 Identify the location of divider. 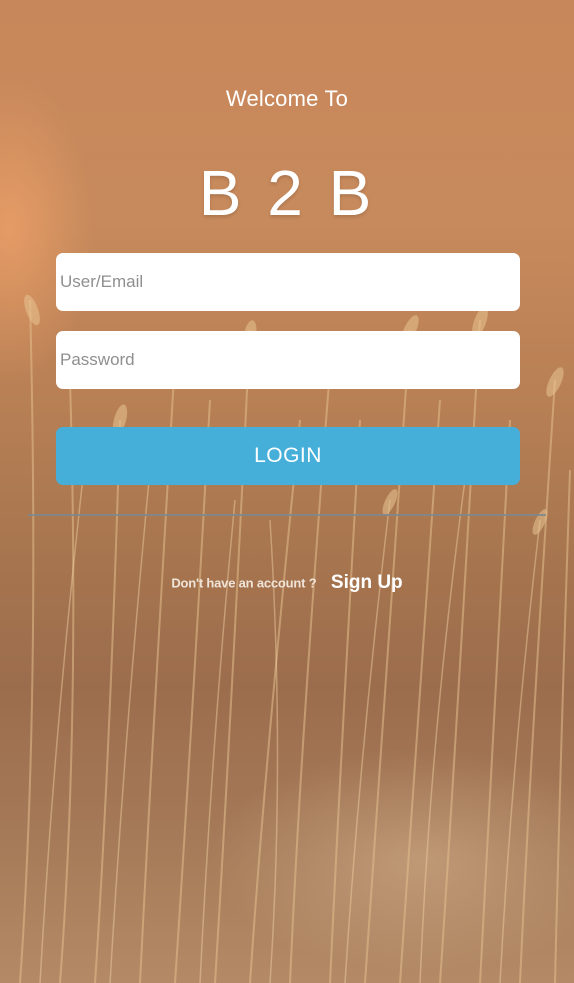
(287, 515).